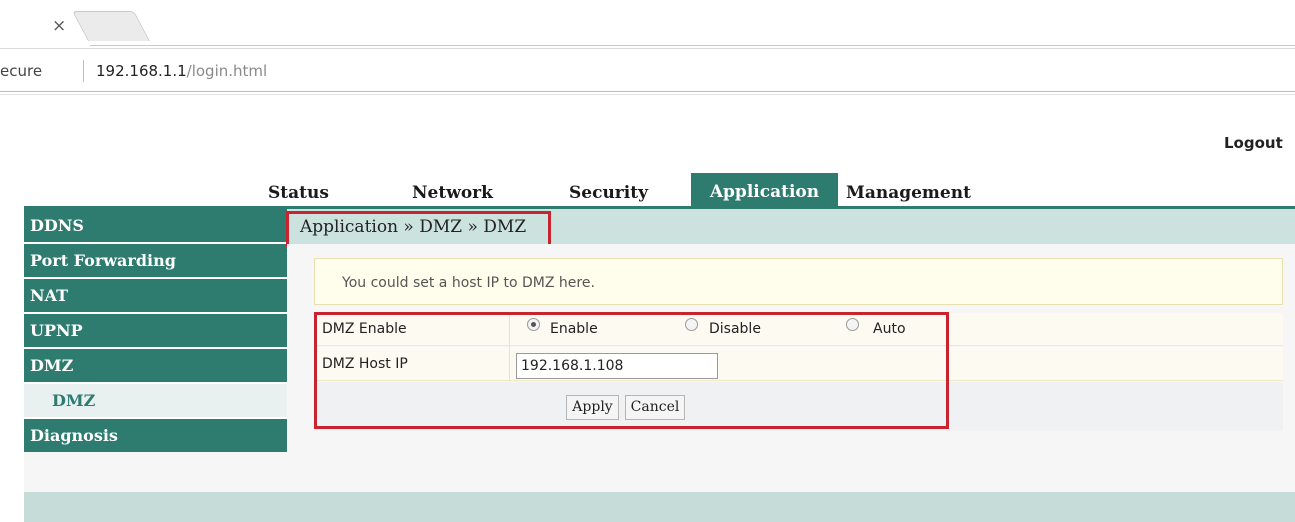 This screenshot has height=522, width=1295. I want to click on footer-bar, so click(659, 507).